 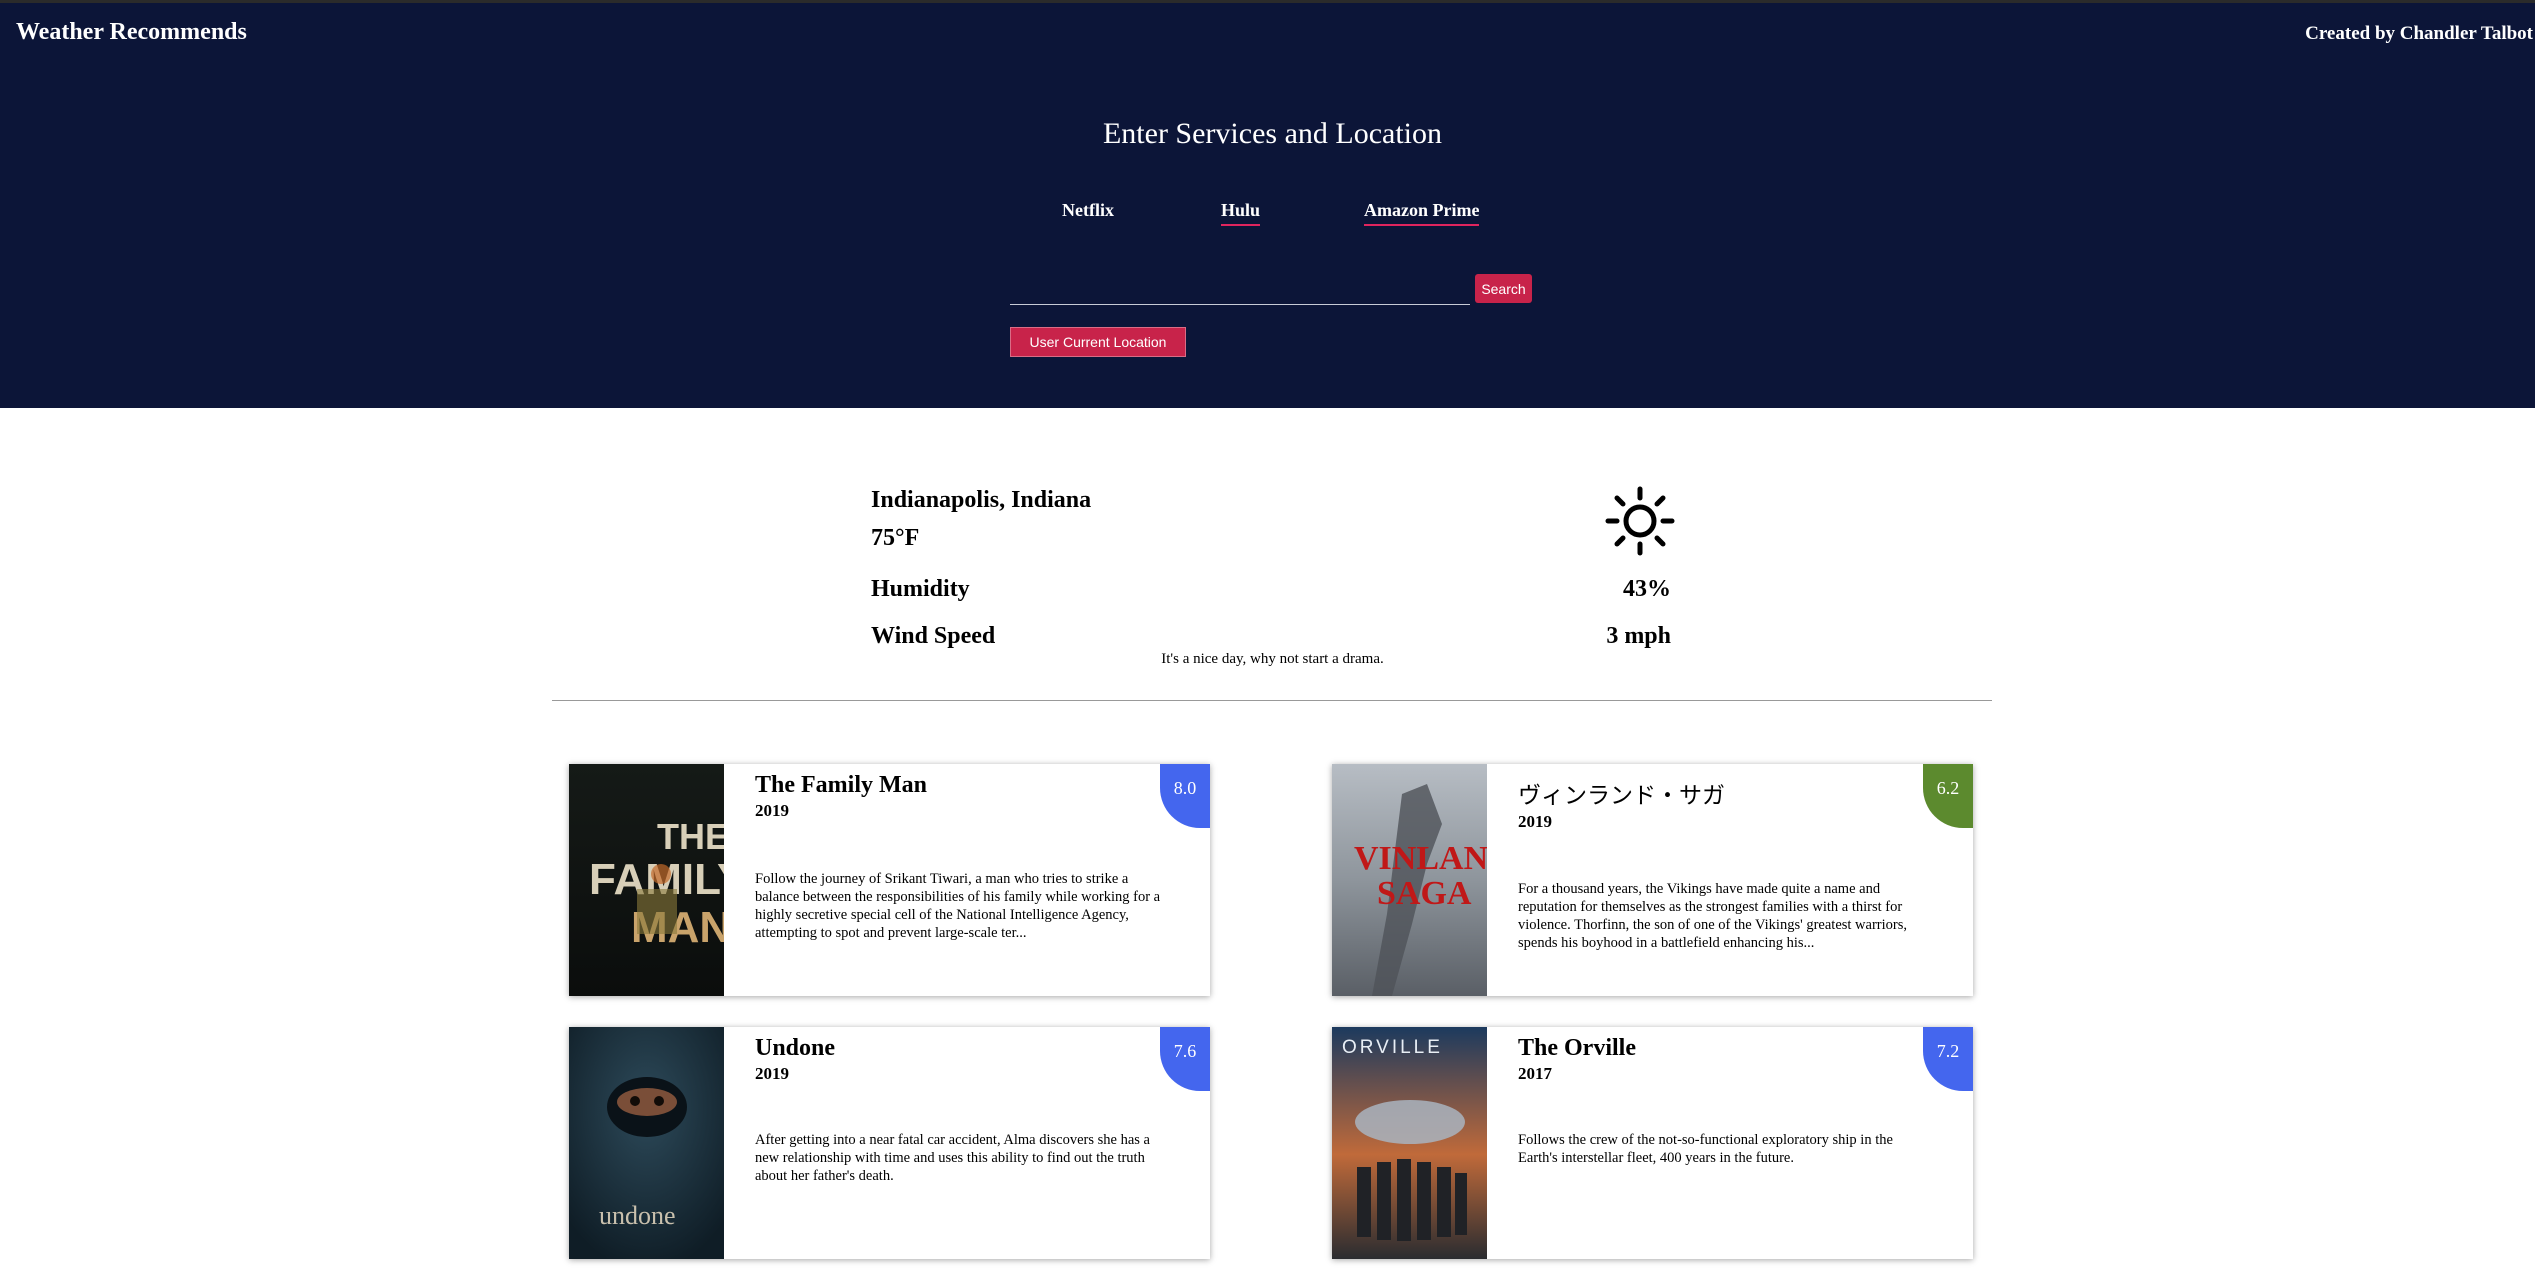 What do you see at coordinates (646, 1143) in the screenshot?
I see `show-poster: undone` at bounding box center [646, 1143].